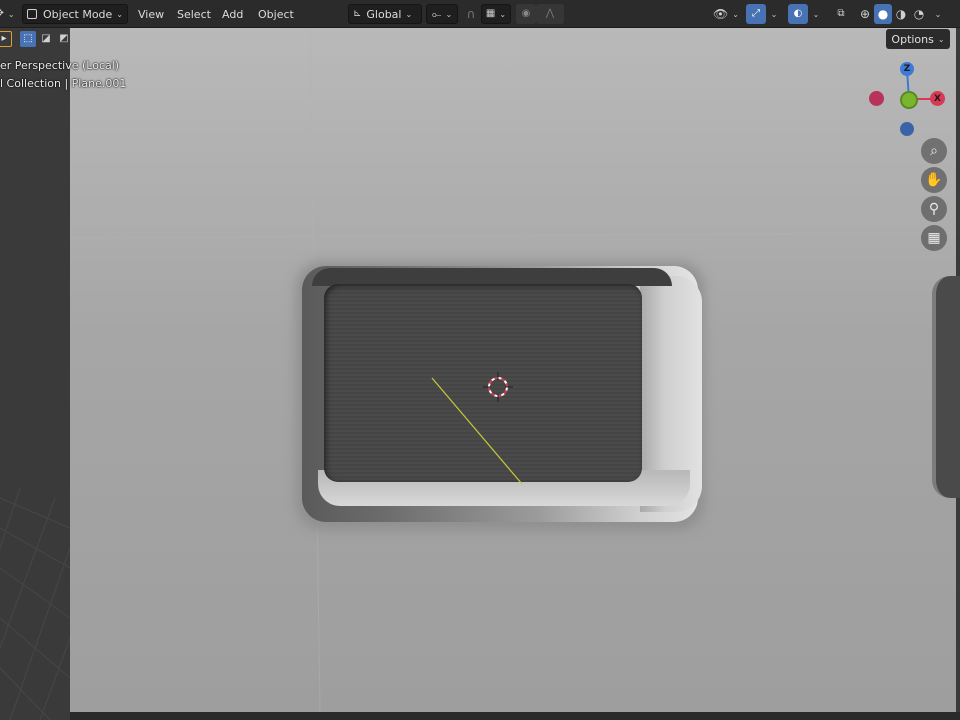 This screenshot has height=720, width=960. What do you see at coordinates (60, 65) in the screenshot?
I see `view-name-label: er Perspective (Local)` at bounding box center [60, 65].